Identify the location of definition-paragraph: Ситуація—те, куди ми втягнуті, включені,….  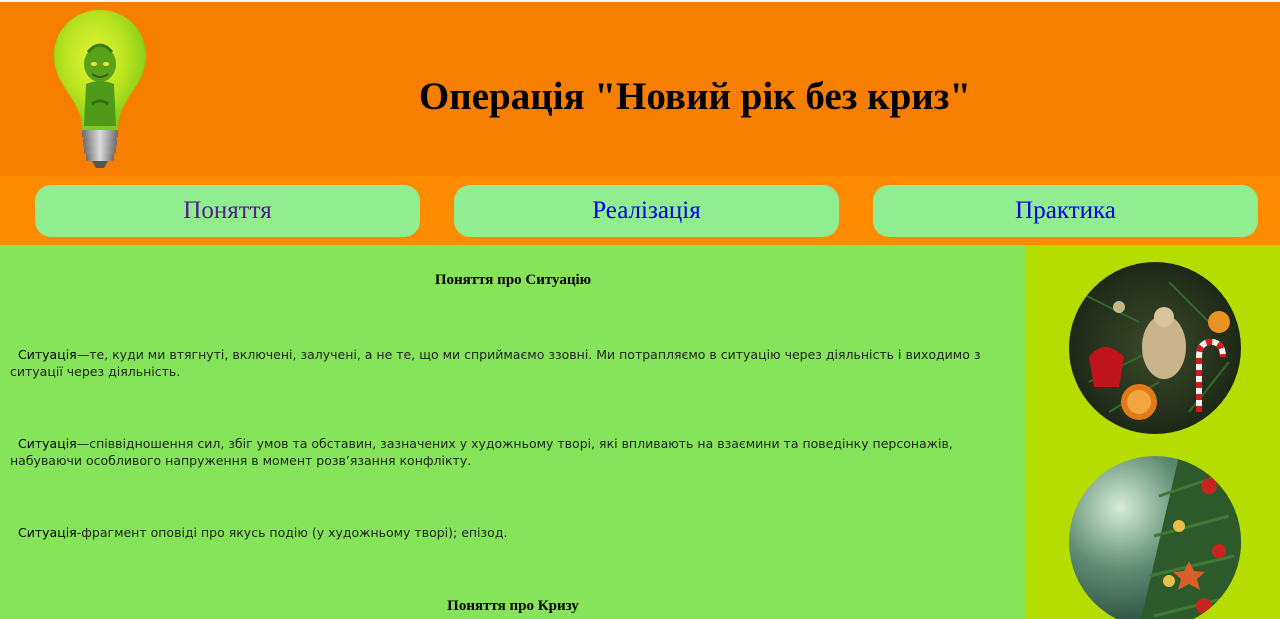
(510, 363).